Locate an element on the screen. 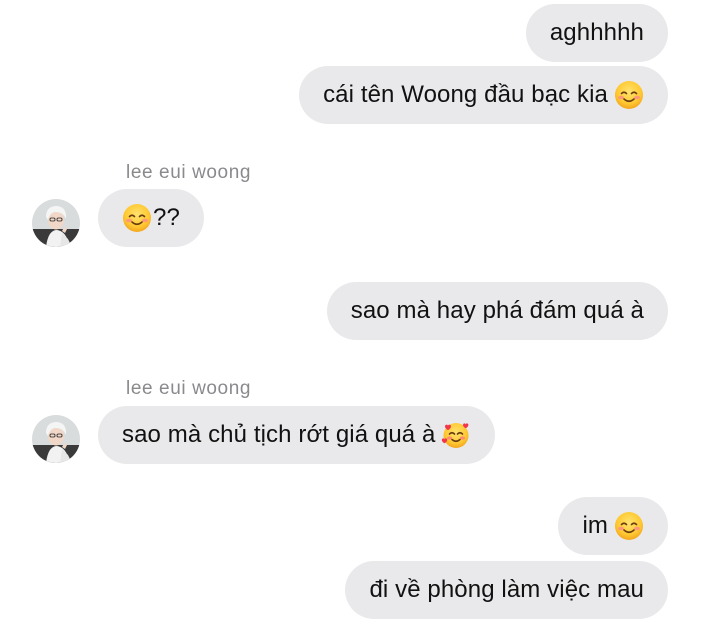  message-text: cái tên Woong đầu bạc kia is located at coordinates (465, 94).